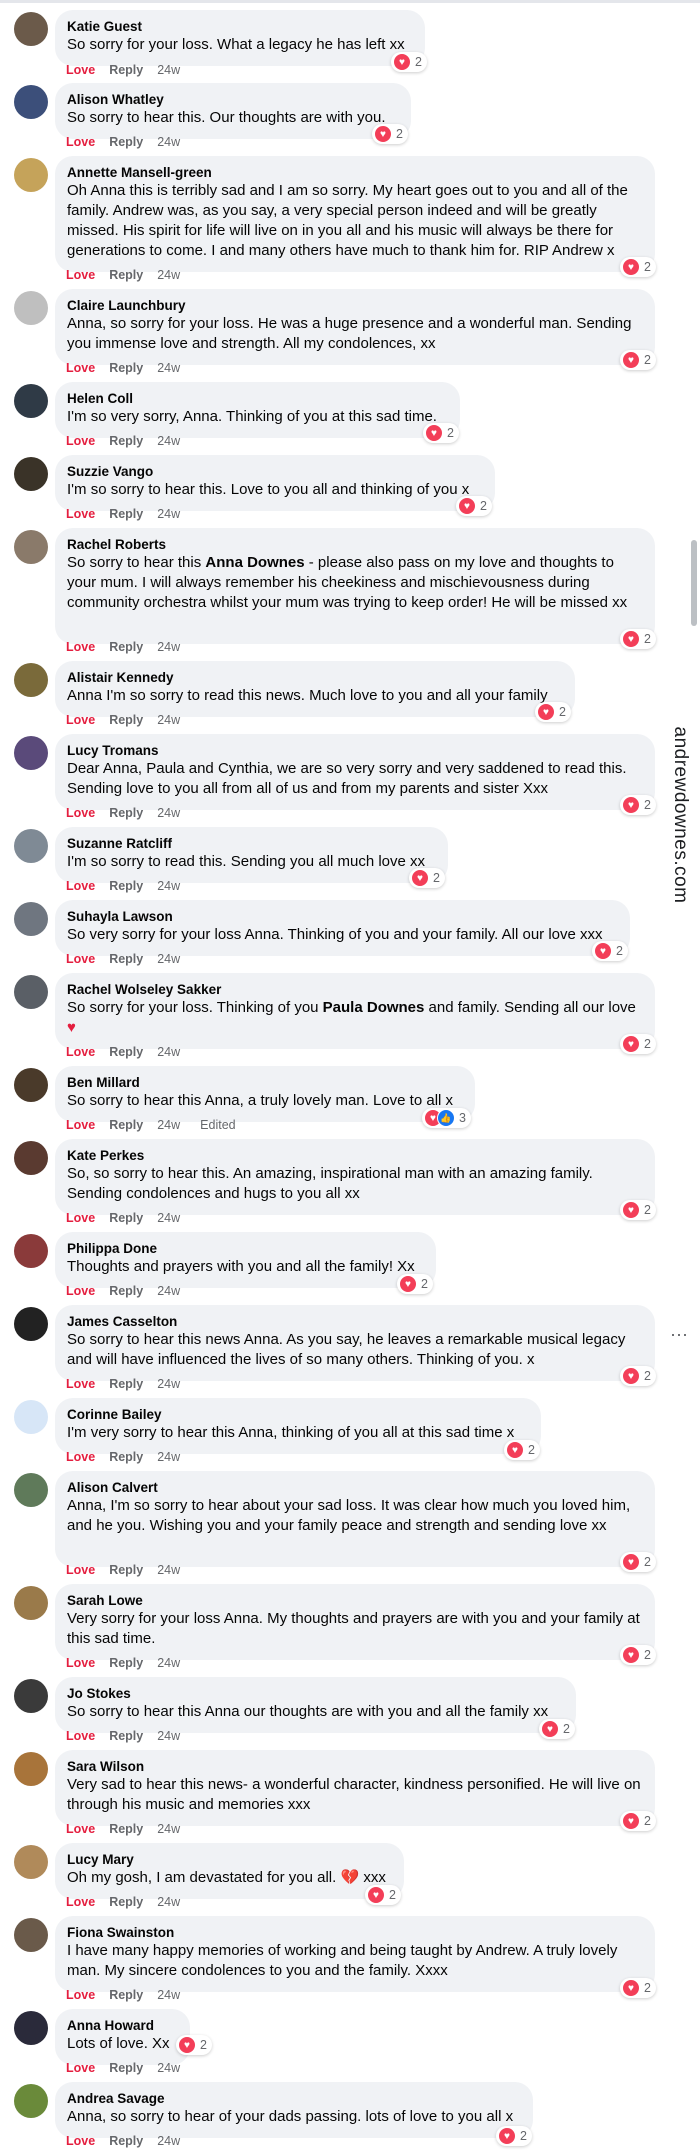 The width and height of the screenshot is (700, 2156). I want to click on comment-author: Lucy Tromans, so click(355, 750).